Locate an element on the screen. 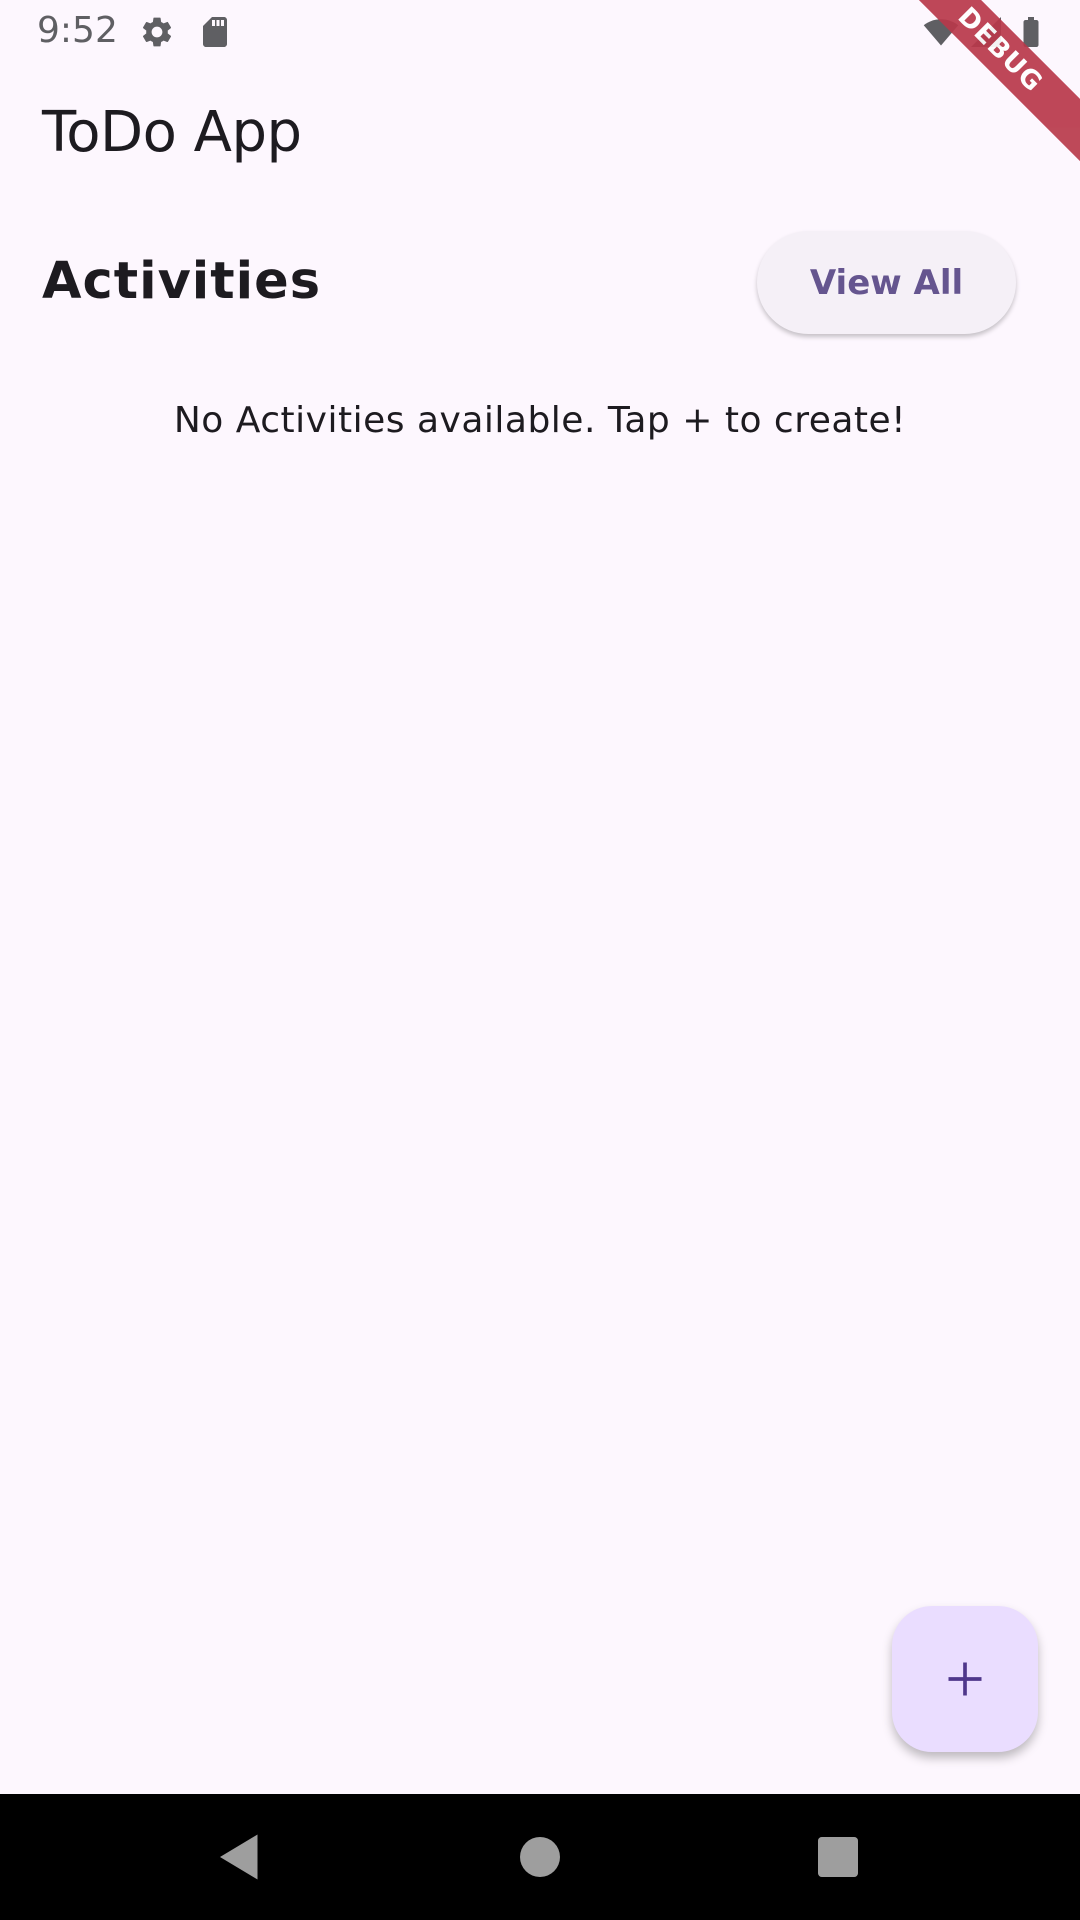  status-bar: 9:52 is located at coordinates (540, 32).